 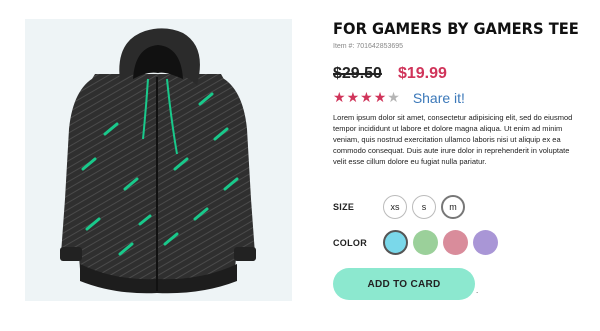 I want to click on color-swatch-purple, so click(x=485, y=242).